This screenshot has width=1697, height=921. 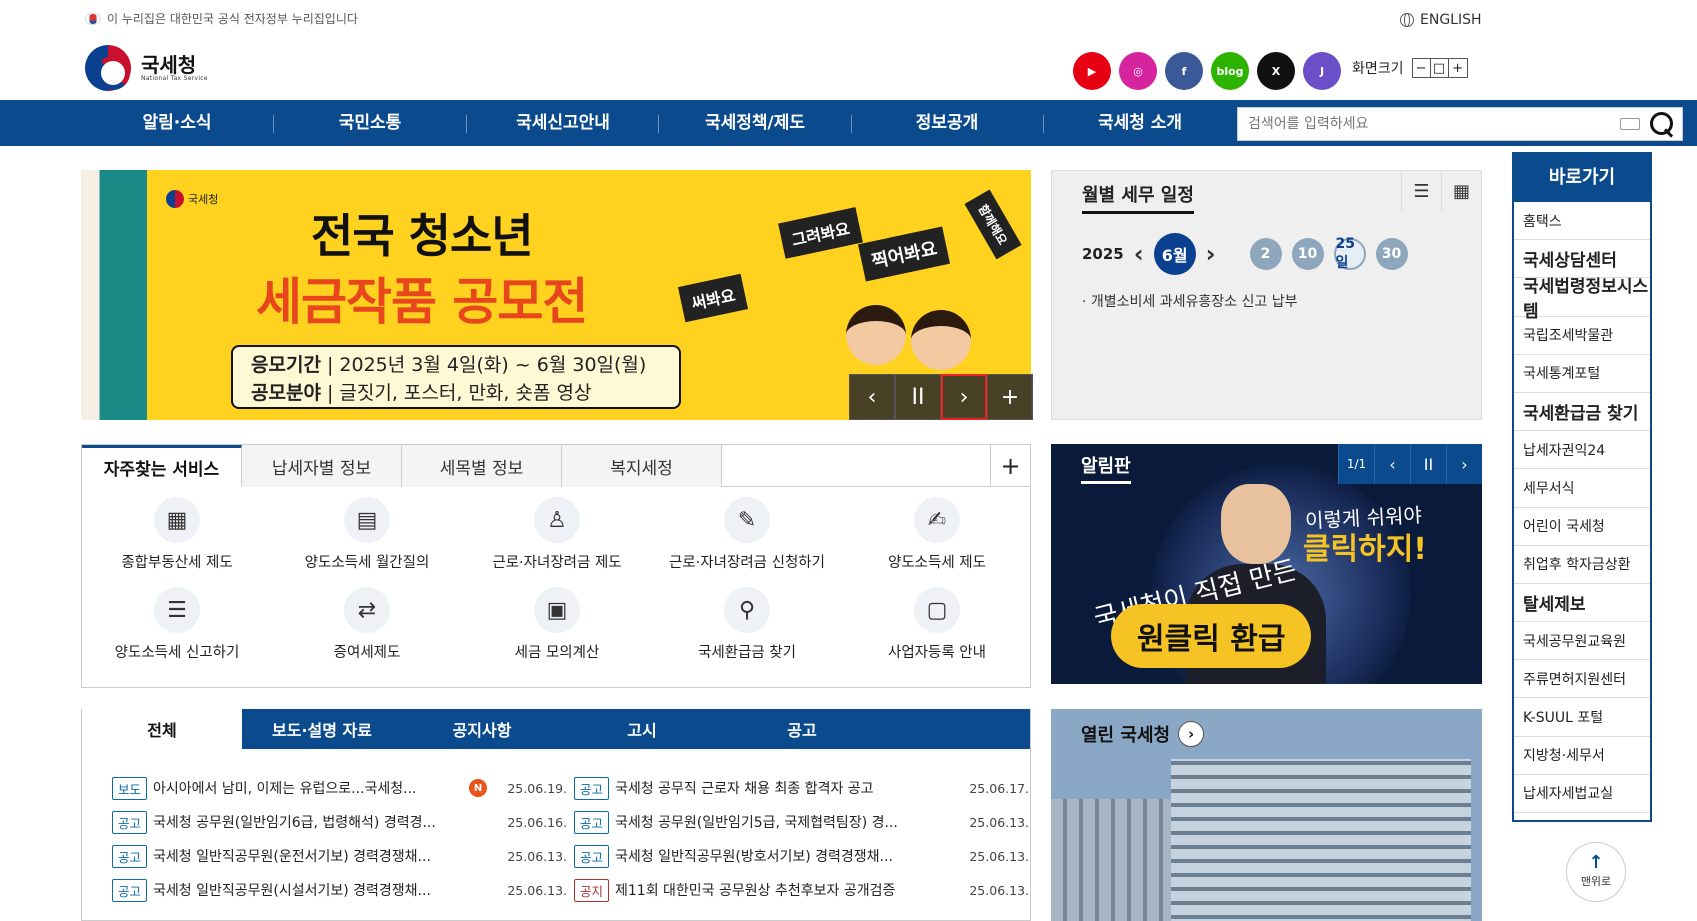 I want to click on instagram-icon: ◎, so click(x=1138, y=71).